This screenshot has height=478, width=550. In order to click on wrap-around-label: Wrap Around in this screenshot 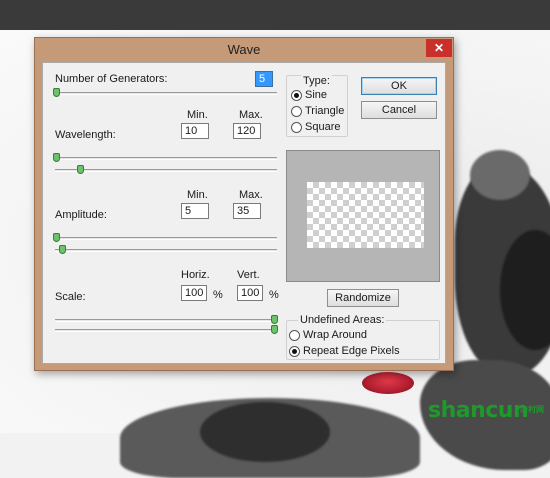, I will do `click(335, 335)`.